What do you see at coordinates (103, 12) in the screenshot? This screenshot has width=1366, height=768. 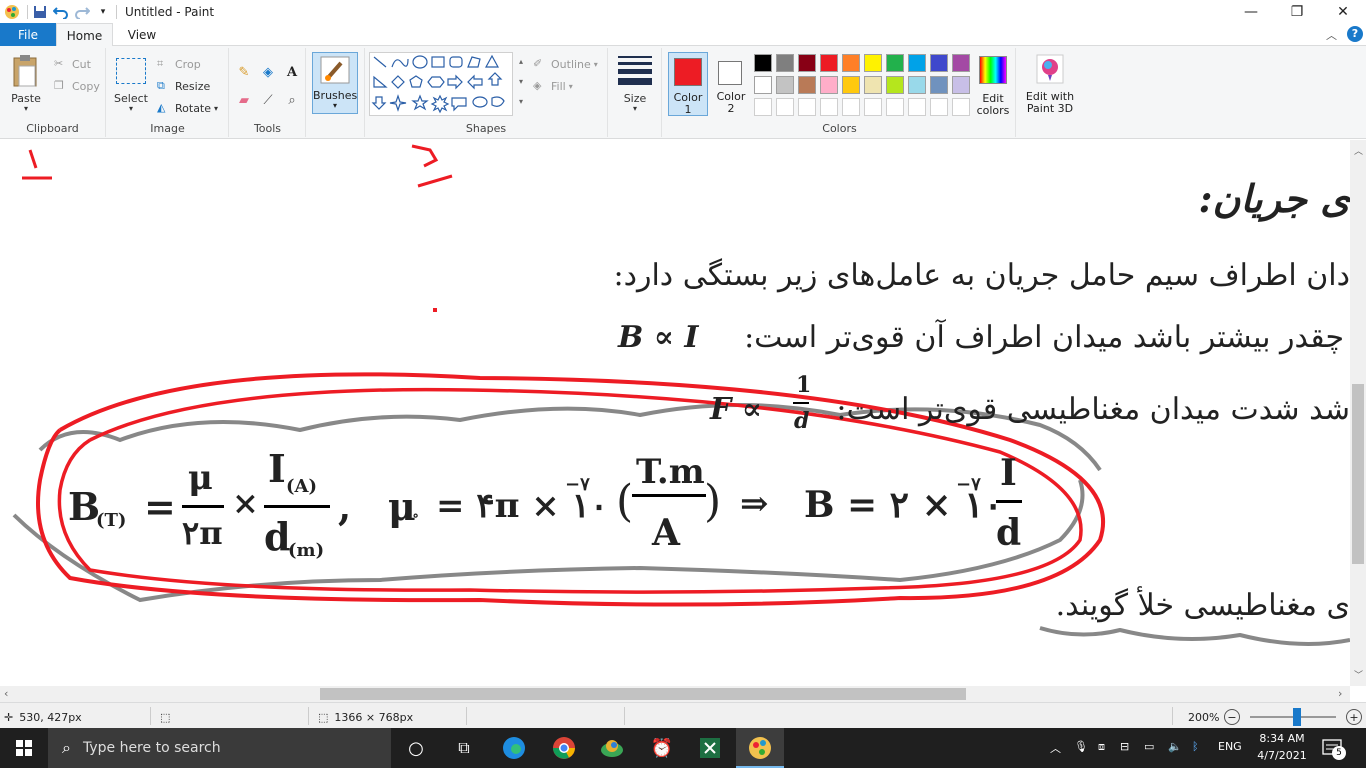 I see `customize-toolbar-icon: ▾` at bounding box center [103, 12].